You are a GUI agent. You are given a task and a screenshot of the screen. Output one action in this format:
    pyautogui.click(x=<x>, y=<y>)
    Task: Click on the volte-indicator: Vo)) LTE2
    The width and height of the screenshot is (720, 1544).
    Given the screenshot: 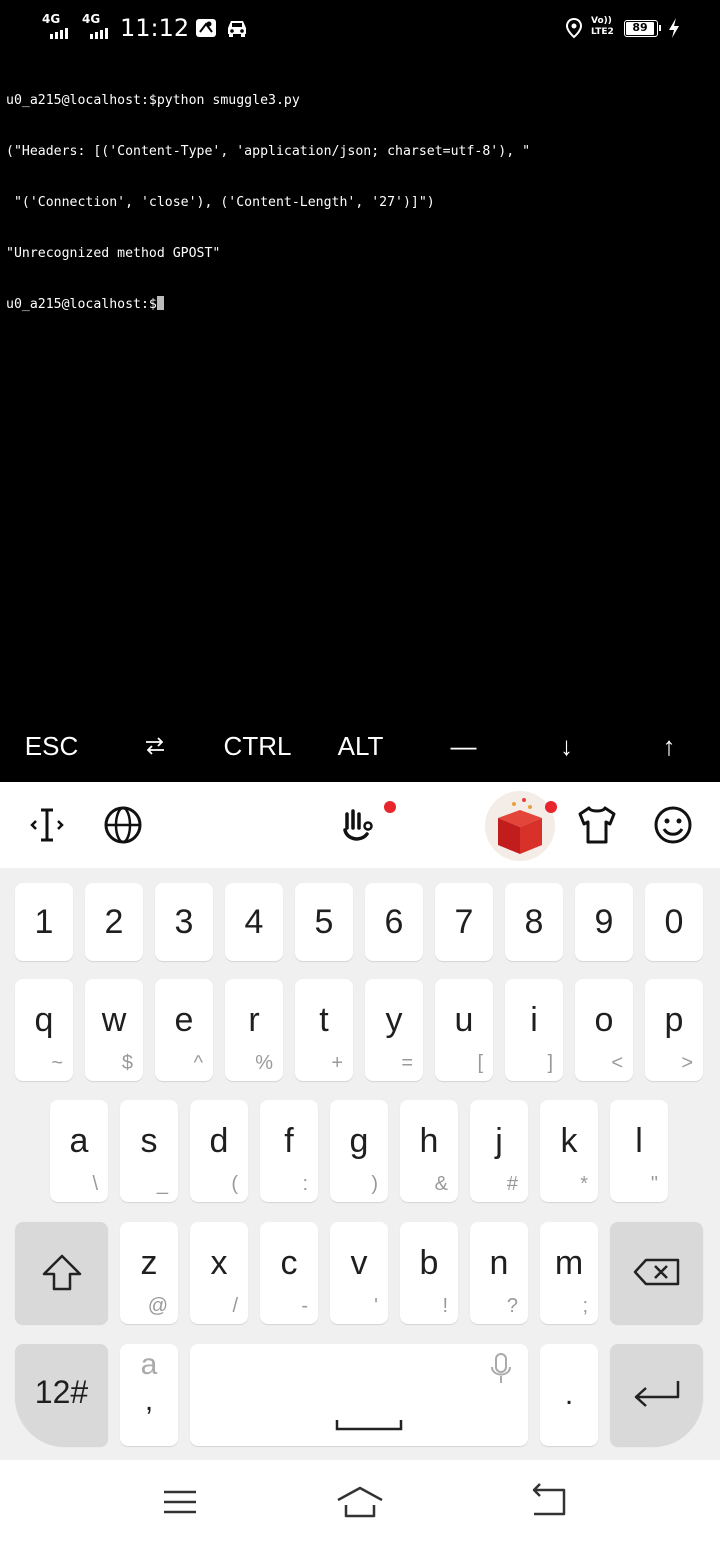 What is the action you would take?
    pyautogui.click(x=602, y=28)
    